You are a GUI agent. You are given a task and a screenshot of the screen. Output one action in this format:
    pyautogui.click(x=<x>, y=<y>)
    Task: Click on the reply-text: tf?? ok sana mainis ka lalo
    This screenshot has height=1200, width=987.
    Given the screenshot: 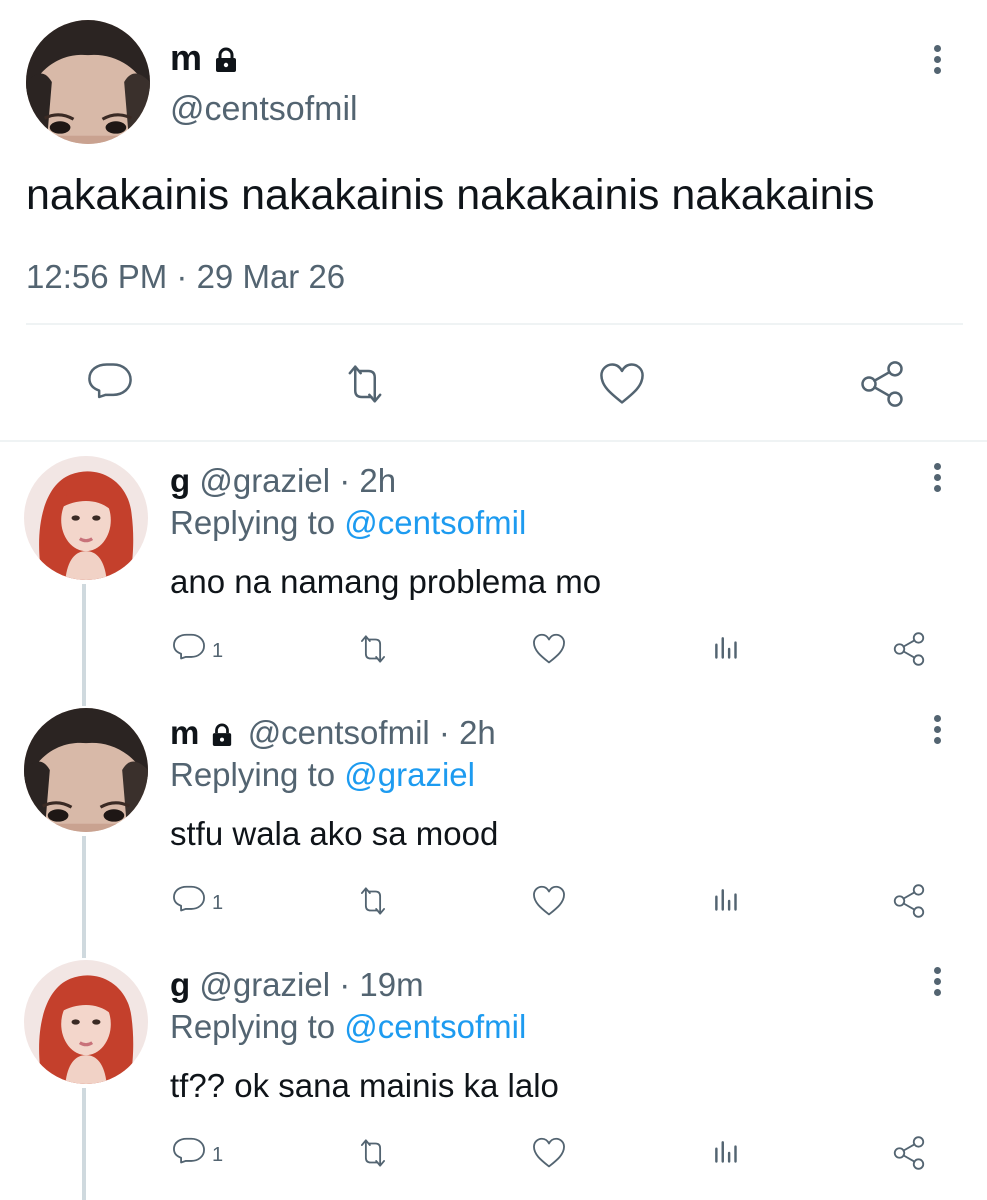 What is the action you would take?
    pyautogui.click(x=364, y=1085)
    